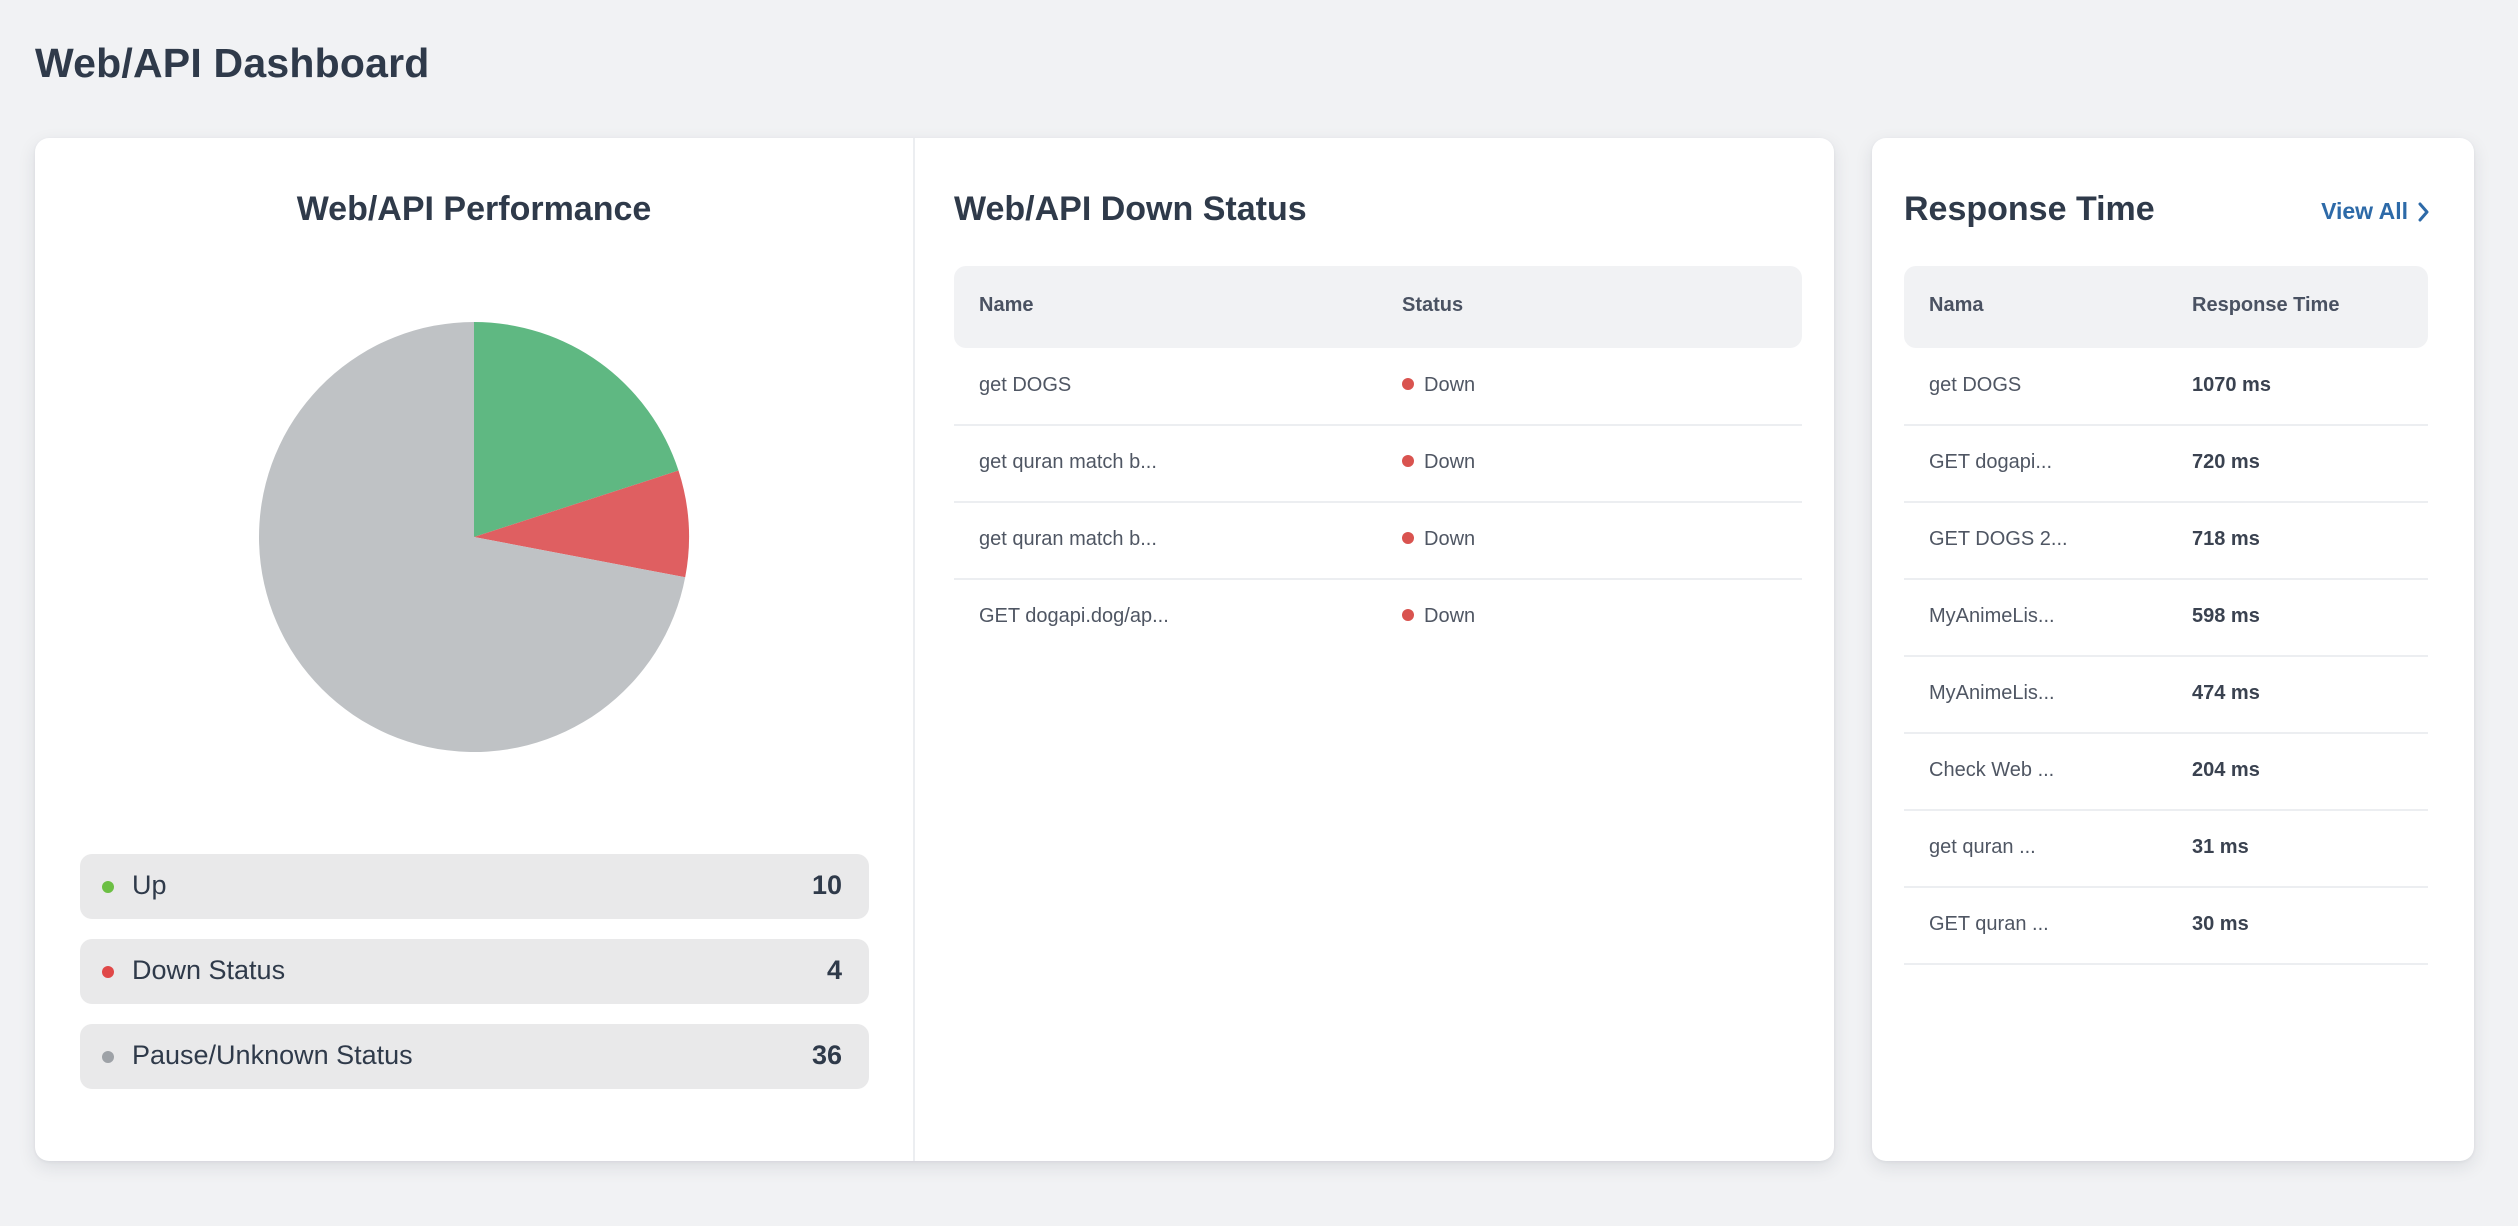 This screenshot has width=2518, height=1226. Describe the element at coordinates (834, 970) in the screenshot. I see `legend-count: 4` at that location.